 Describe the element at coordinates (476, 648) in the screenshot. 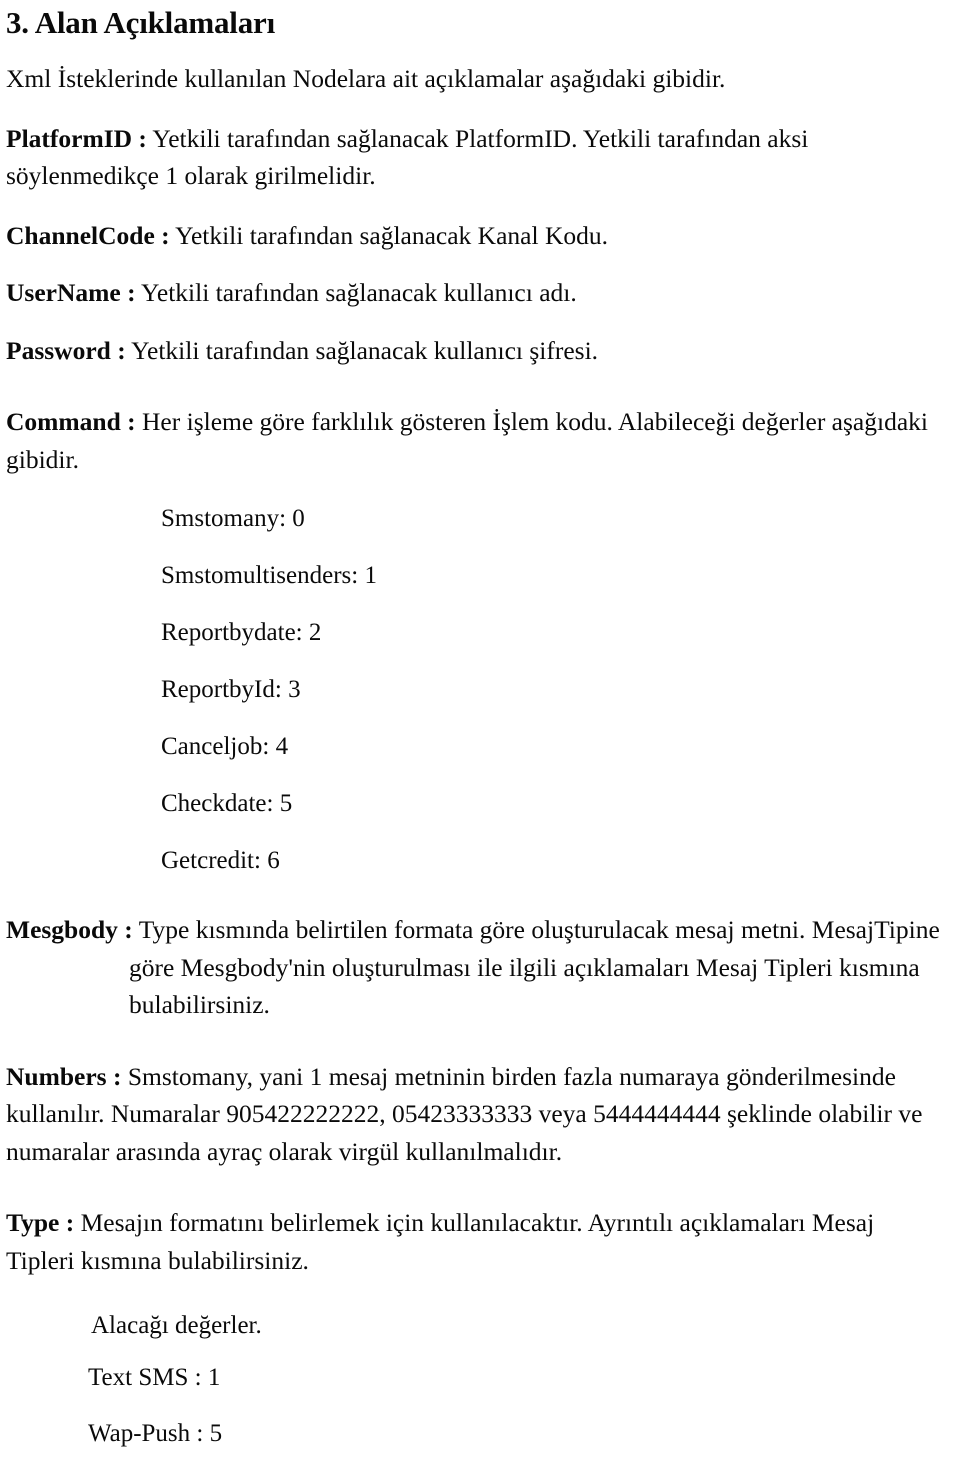

I see `list-item: Reportbydate: 2` at that location.